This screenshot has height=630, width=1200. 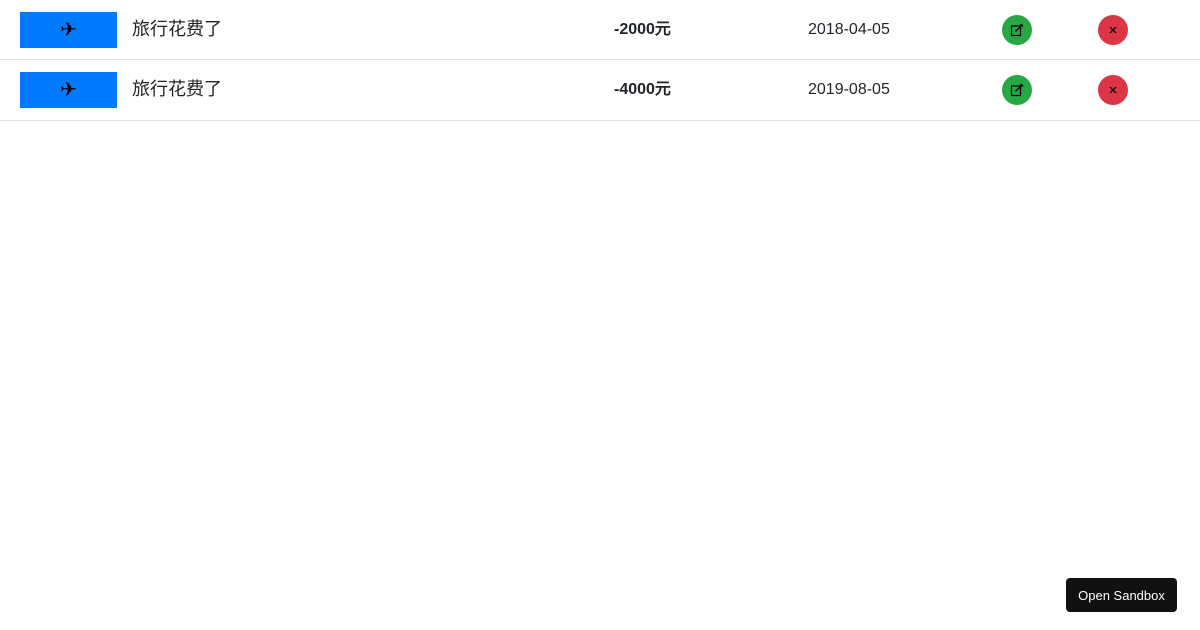 What do you see at coordinates (849, 89) in the screenshot?
I see `item-date: 2019-08-05` at bounding box center [849, 89].